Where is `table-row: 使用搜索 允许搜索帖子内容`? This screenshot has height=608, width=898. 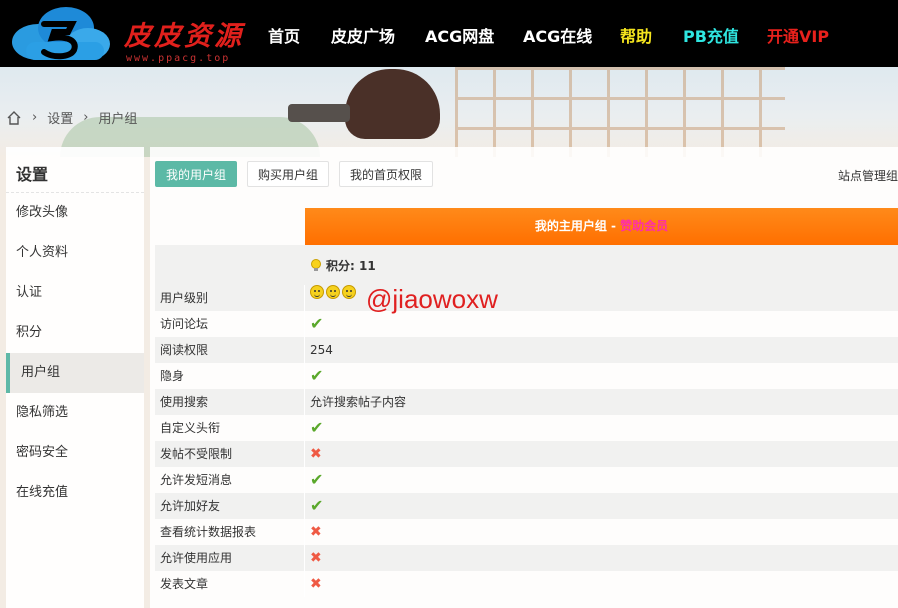
table-row: 使用搜索 允许搜索帖子内容 is located at coordinates (526, 402).